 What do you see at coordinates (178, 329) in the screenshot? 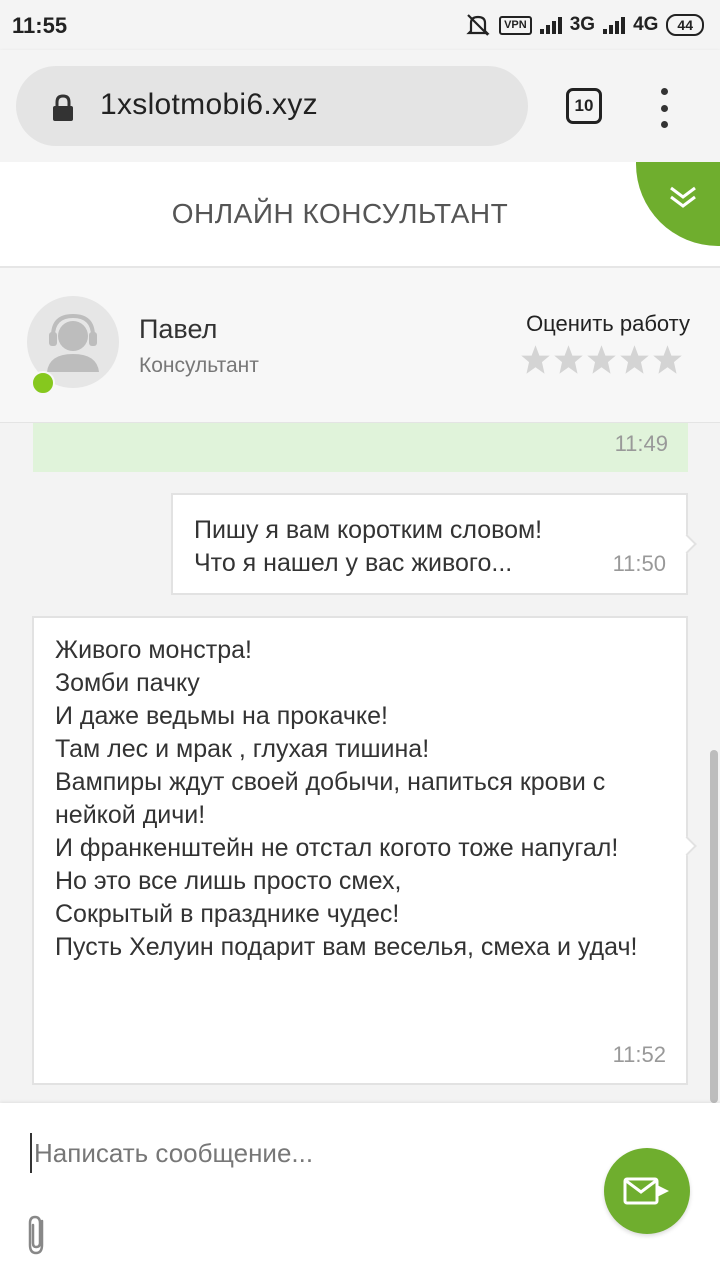
I see `consultant-name: Павел` at bounding box center [178, 329].